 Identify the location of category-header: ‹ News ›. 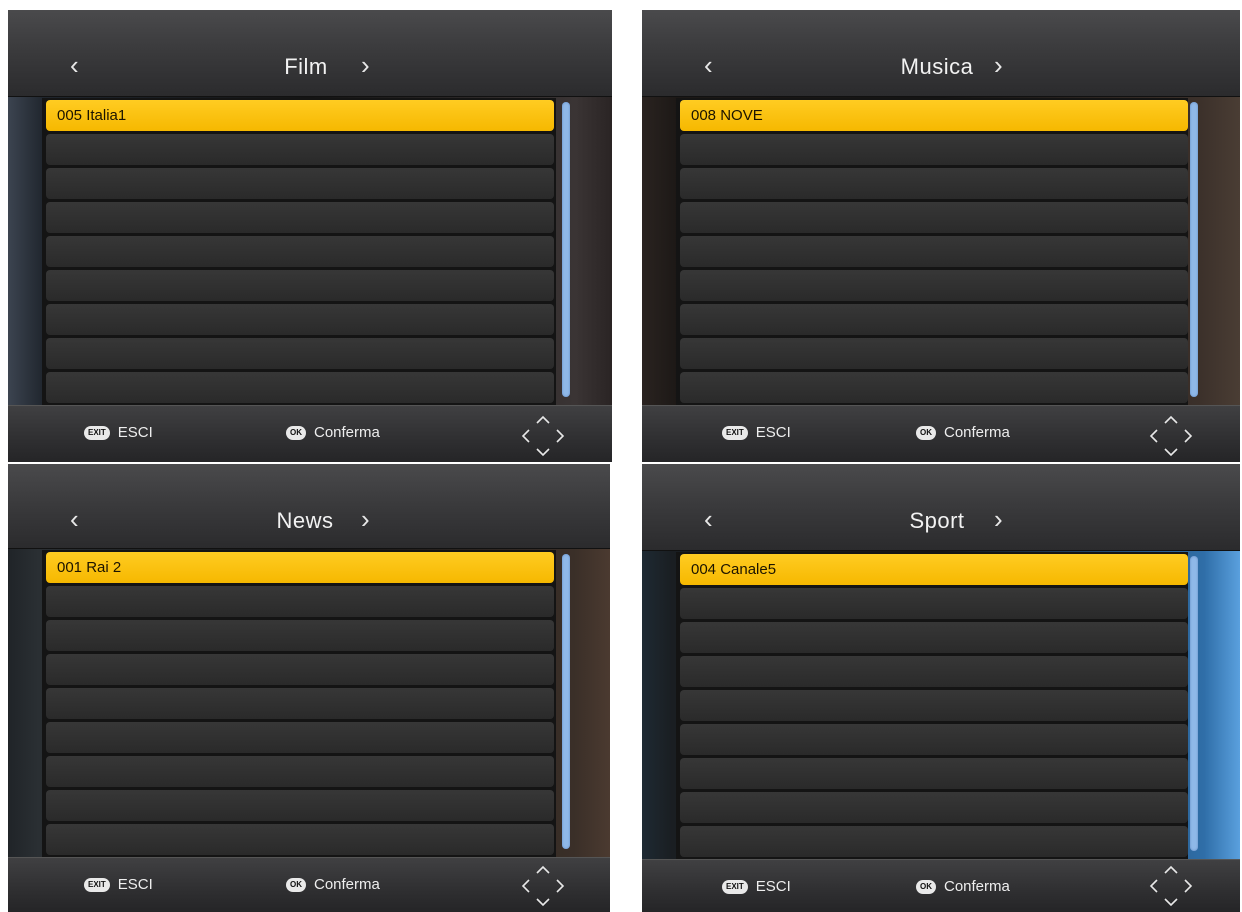
(309, 506).